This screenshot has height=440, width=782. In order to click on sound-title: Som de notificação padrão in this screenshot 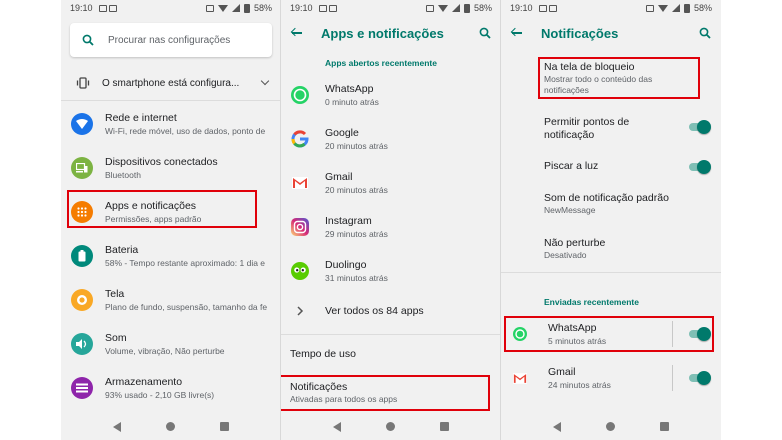, I will do `click(606, 198)`.